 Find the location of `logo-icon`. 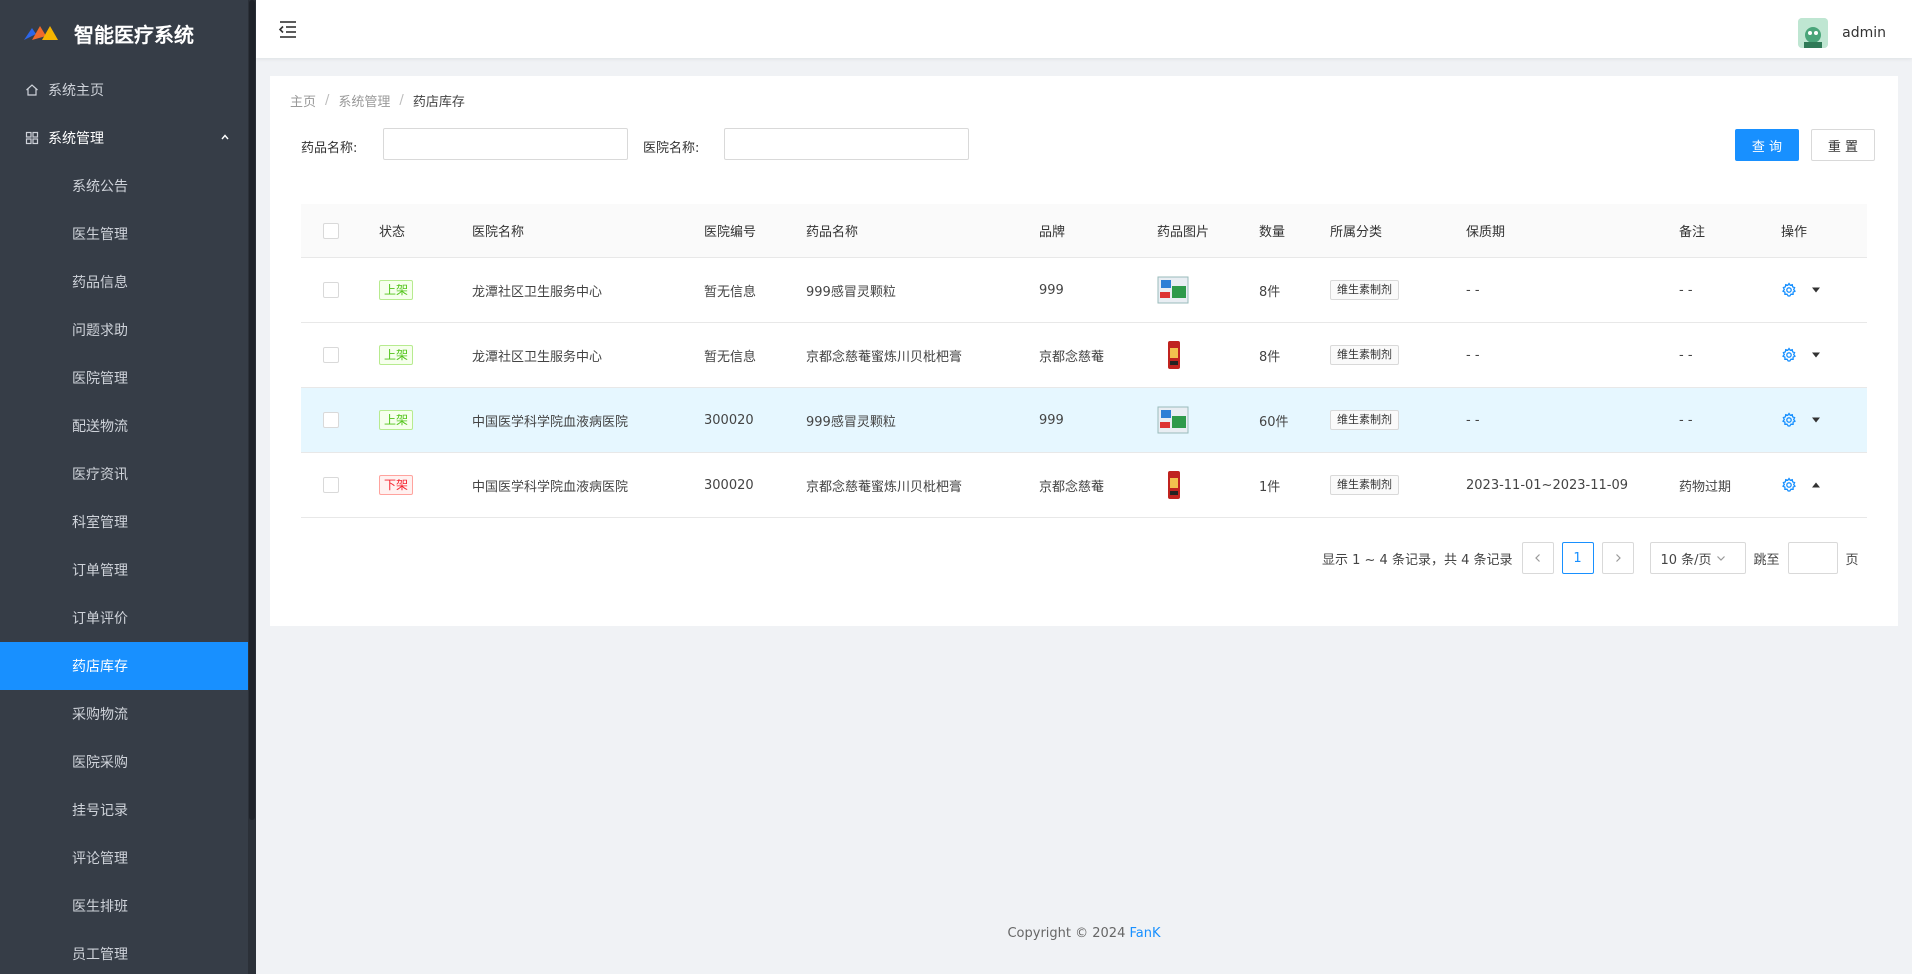

logo-icon is located at coordinates (41, 33).